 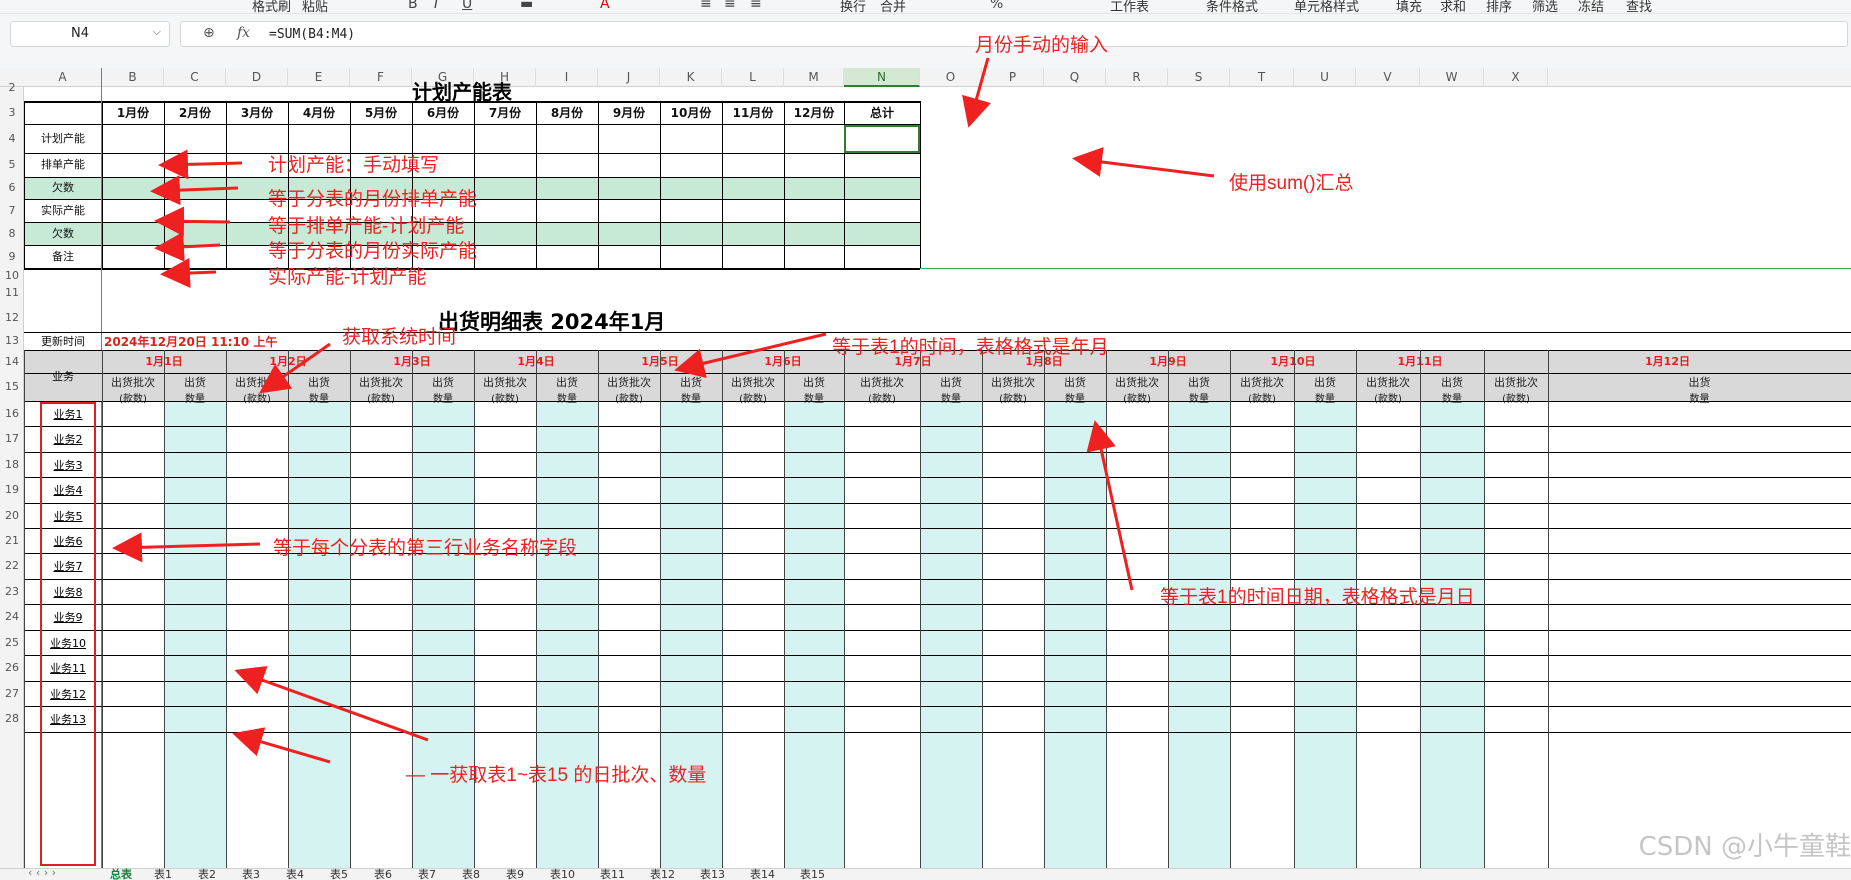 What do you see at coordinates (295, 873) in the screenshot?
I see `tab-sheet-4: 表4` at bounding box center [295, 873].